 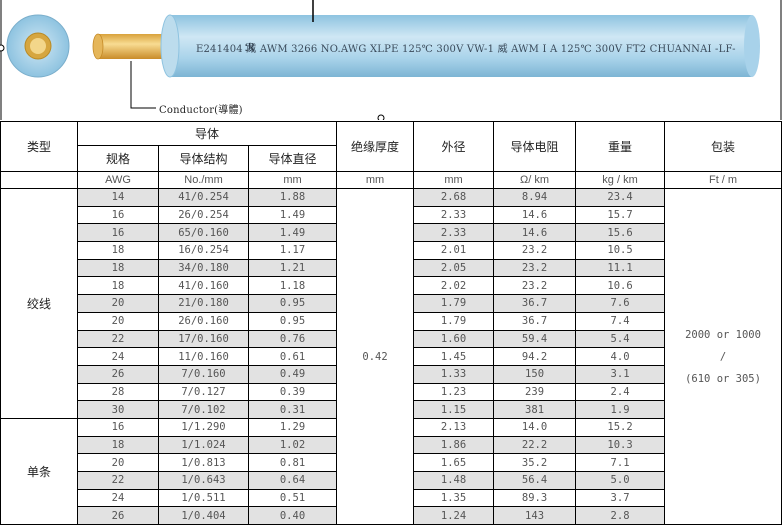 I want to click on diameter-cell: 1.88, so click(x=292, y=197).